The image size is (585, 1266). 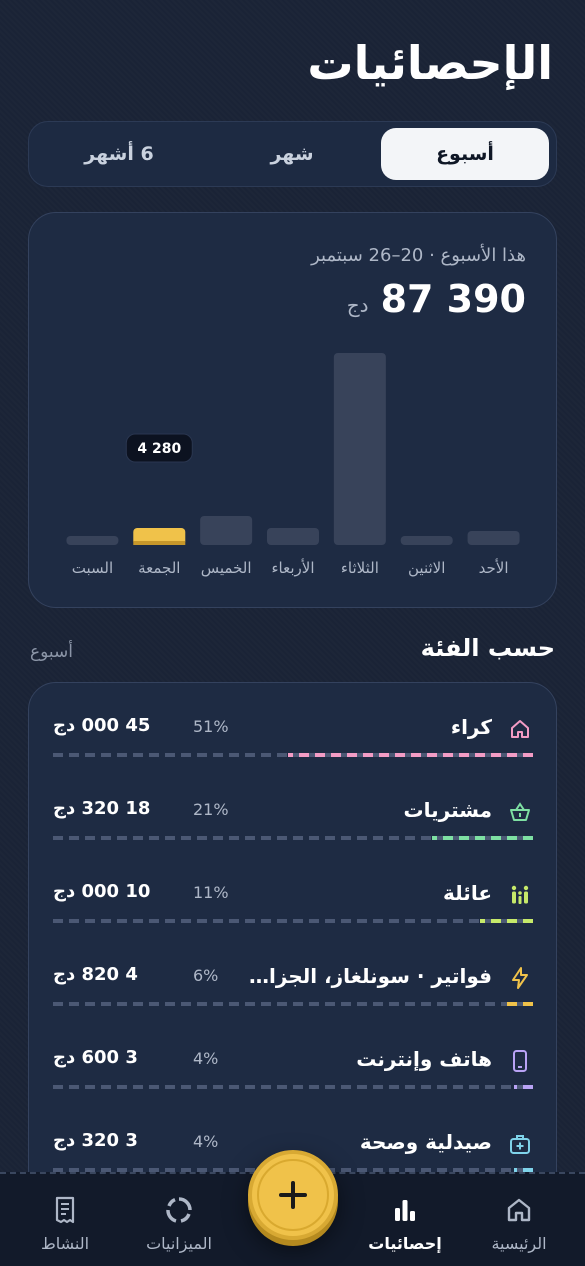 I want to click on chart-day-label: الثلاثاء, so click(x=360, y=568).